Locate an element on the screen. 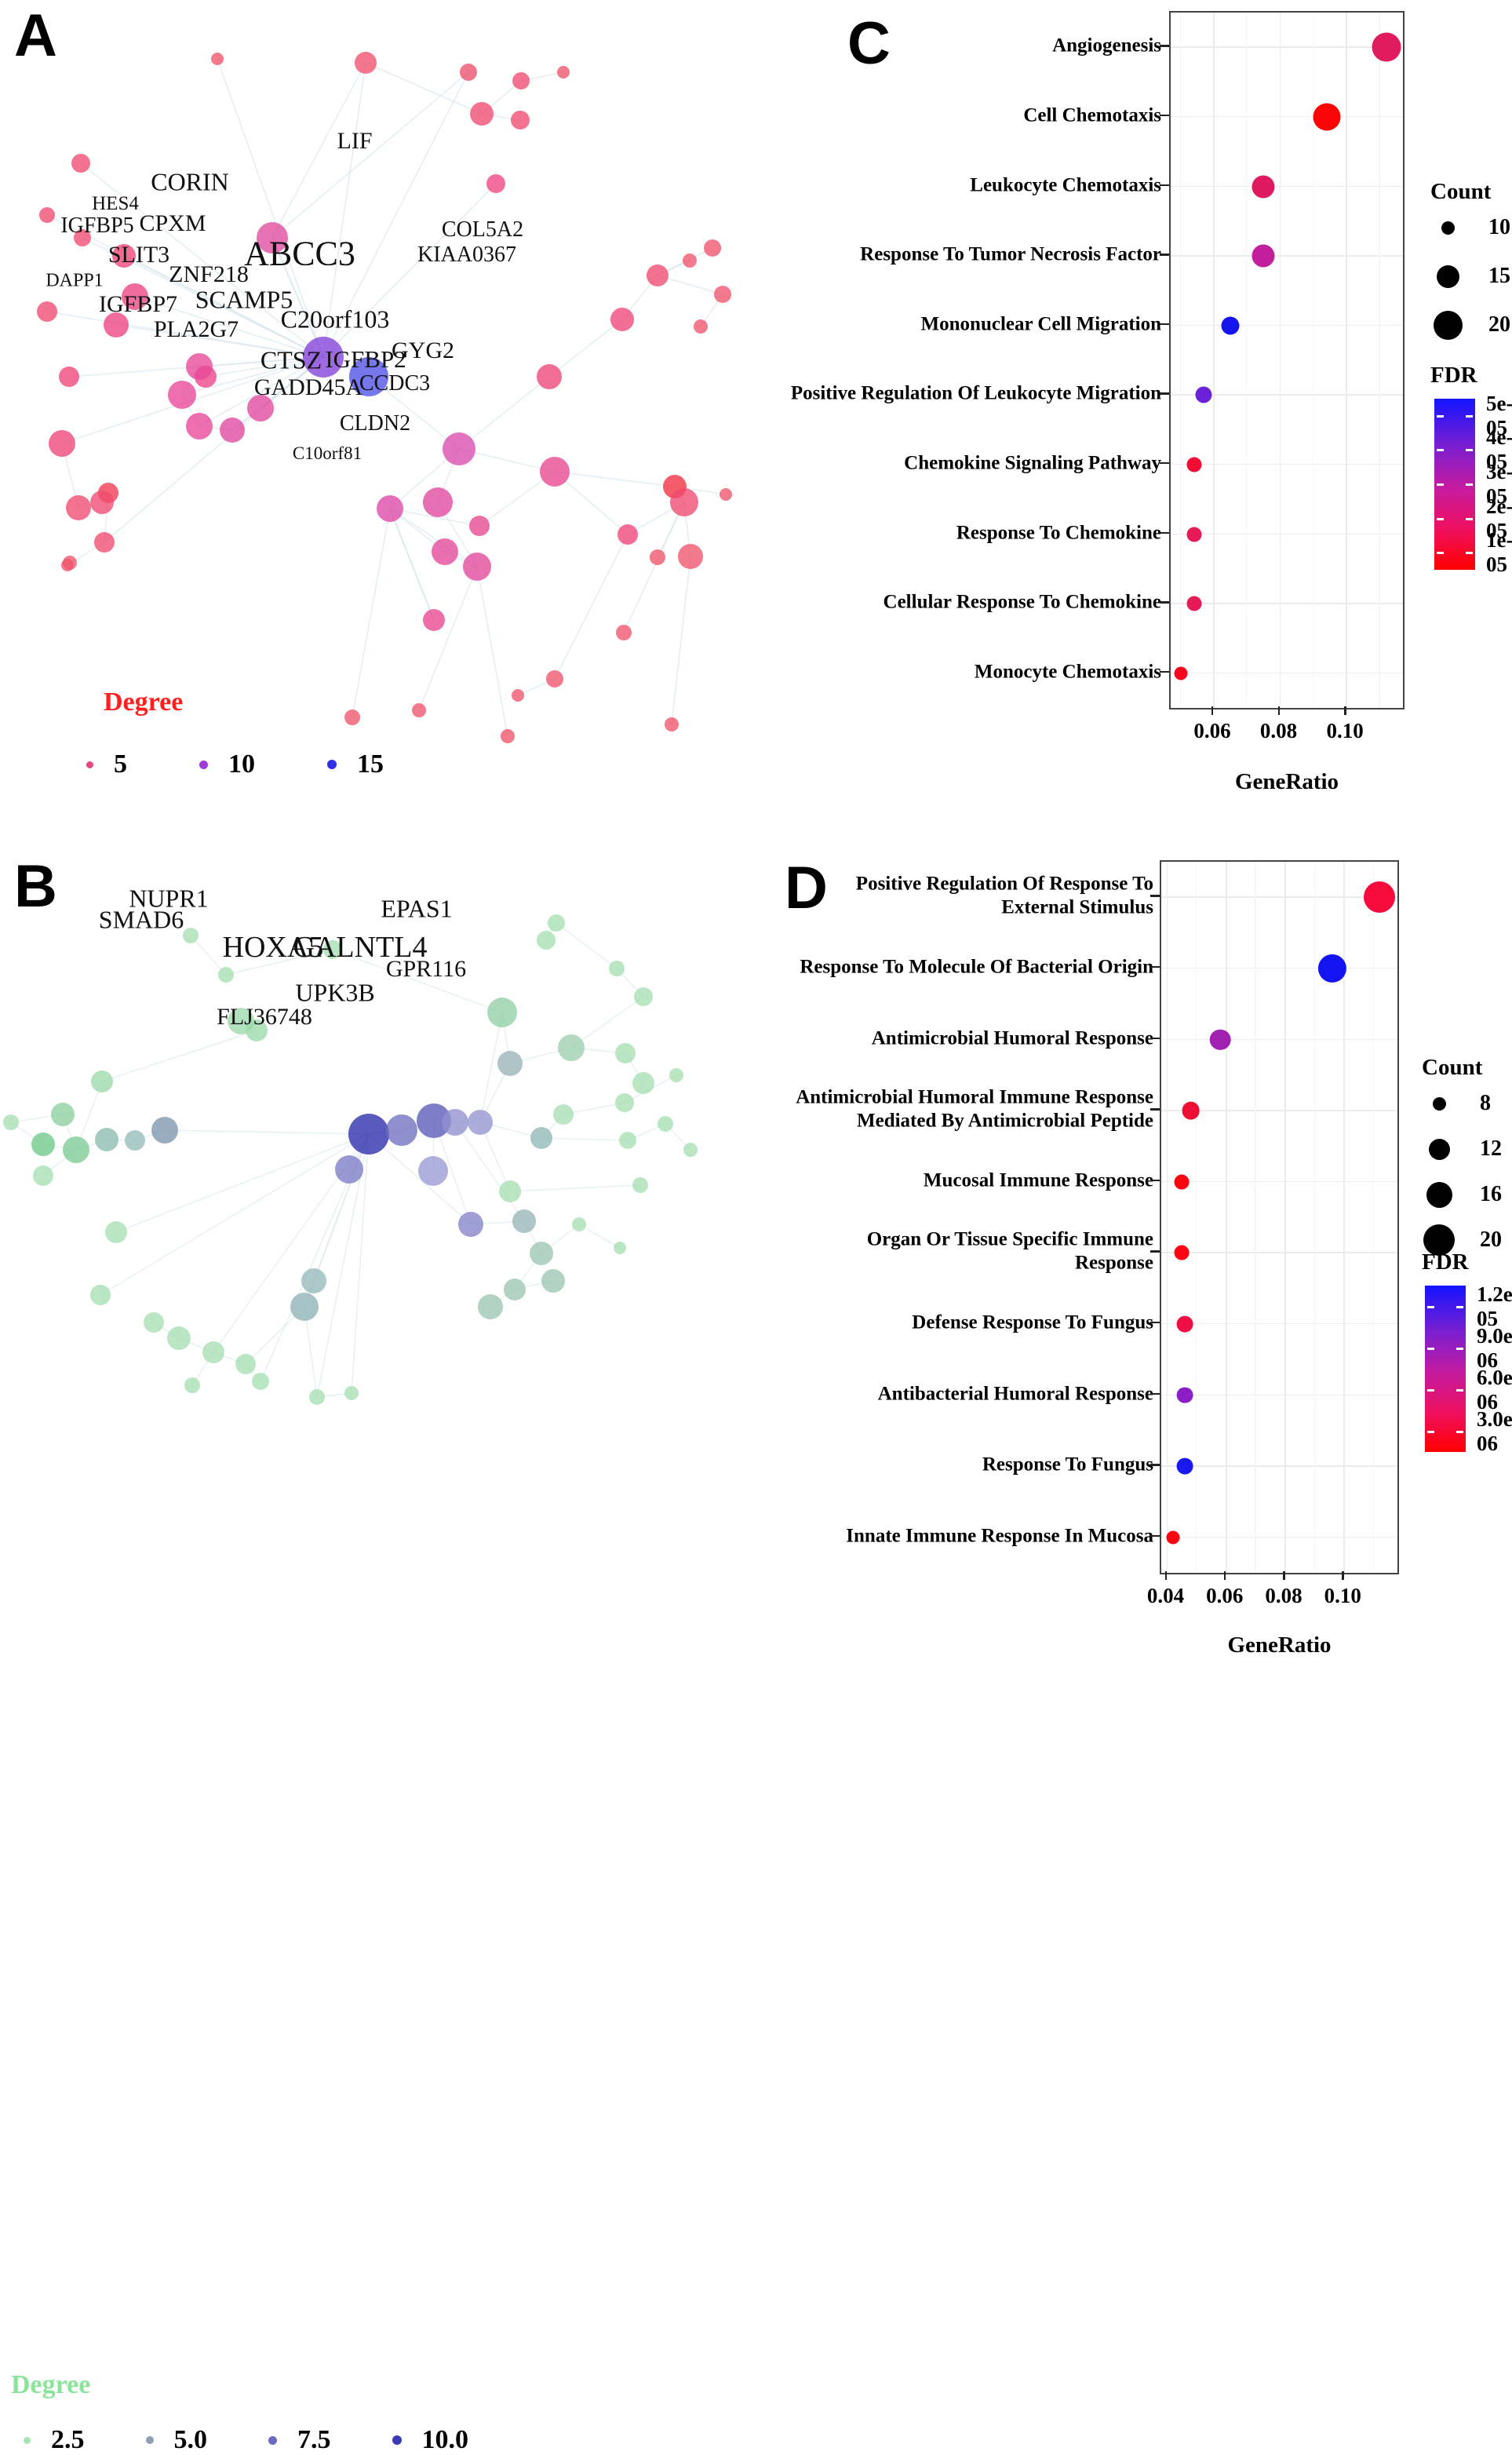 The image size is (1512, 2455). panel-d-plot-area is located at coordinates (1279, 1217).